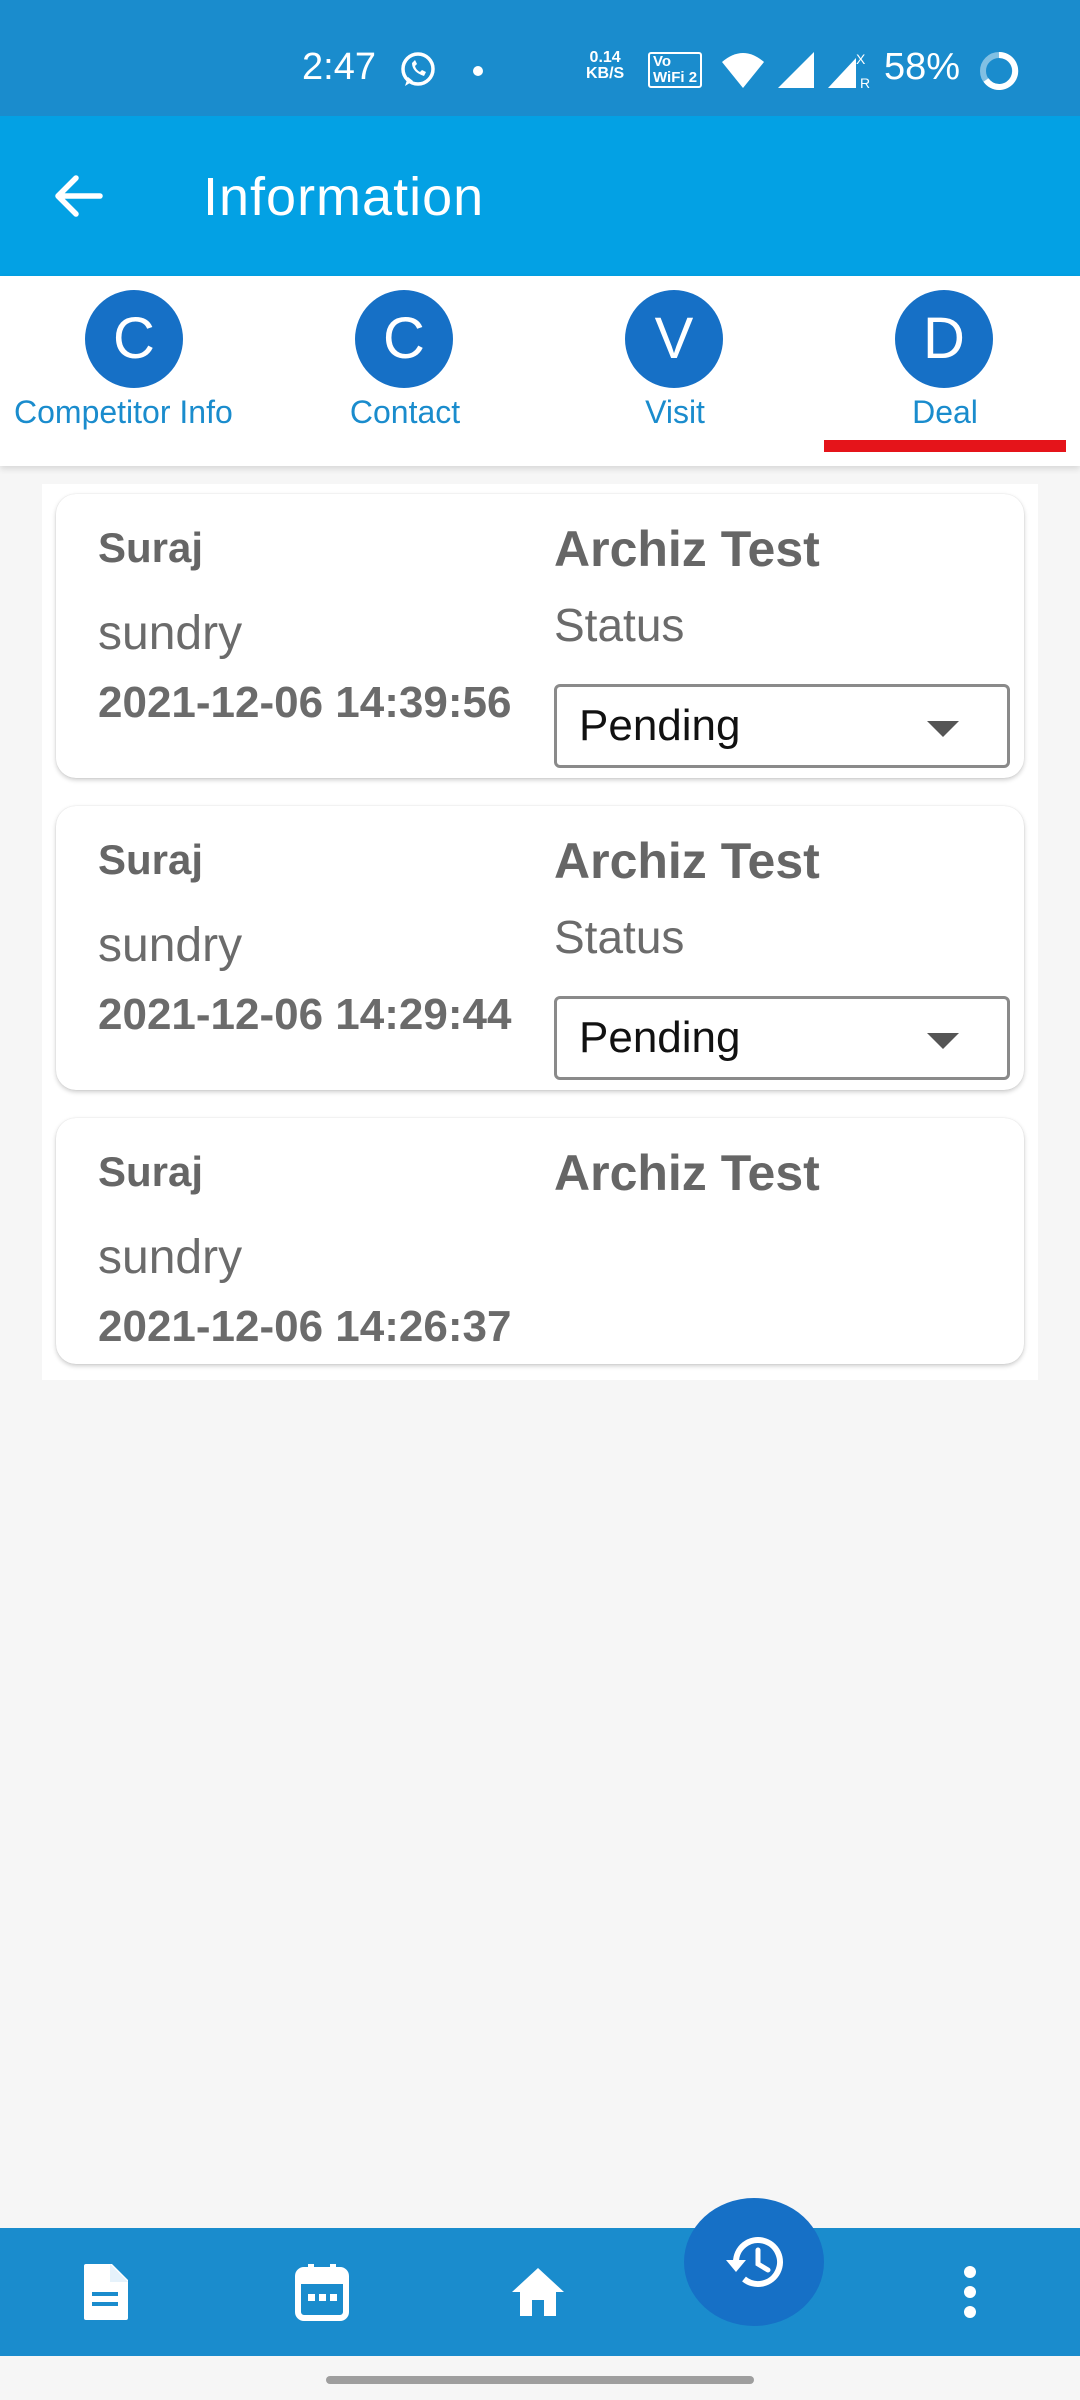  What do you see at coordinates (305, 1014) in the screenshot?
I see `deal-datetime: 2021-12-06 14:29:44` at bounding box center [305, 1014].